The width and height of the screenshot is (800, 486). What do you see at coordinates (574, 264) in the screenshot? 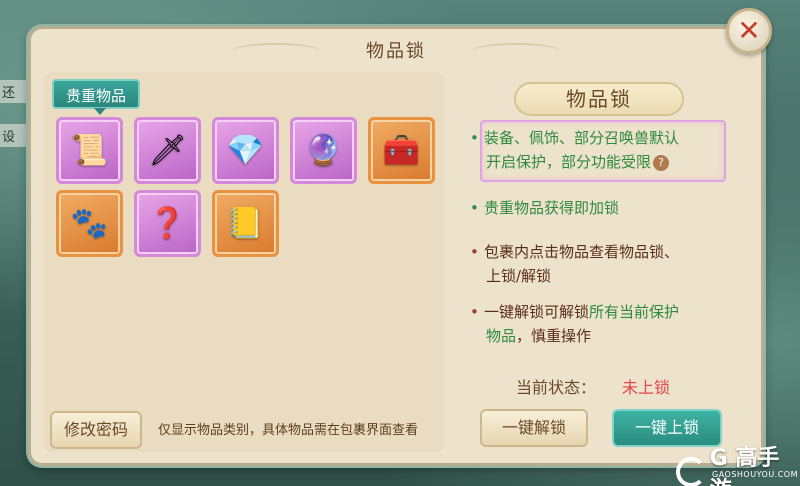
I see `info-bullet-3: • 包裹内点击物品查看物品锁、 上锁/解锁` at bounding box center [574, 264].